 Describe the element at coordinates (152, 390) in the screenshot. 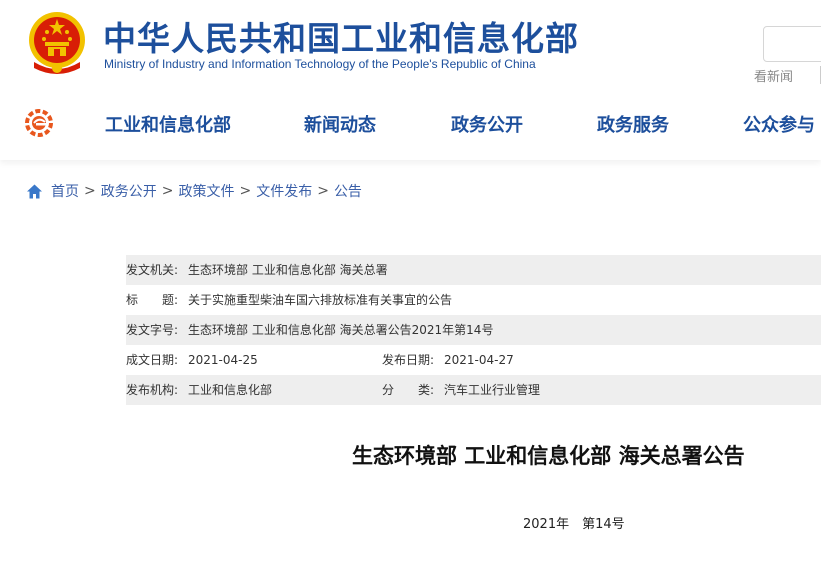

I see `org-label: 发布机构:` at that location.